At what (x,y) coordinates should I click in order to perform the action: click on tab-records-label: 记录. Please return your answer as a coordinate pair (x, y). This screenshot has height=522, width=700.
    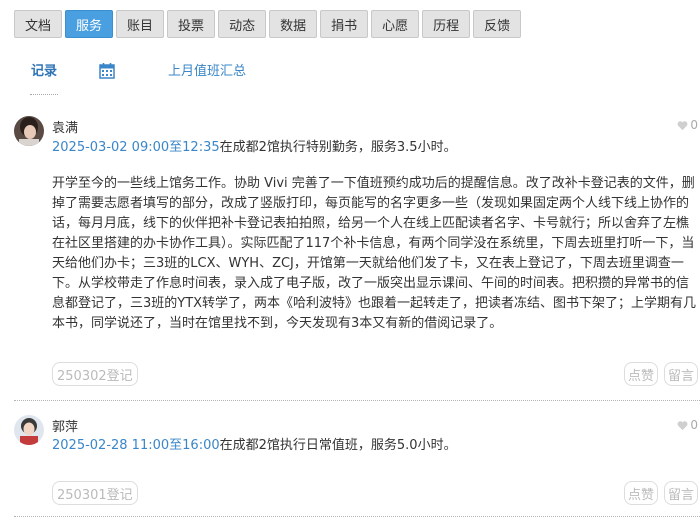
    Looking at the image, I should click on (43, 71).